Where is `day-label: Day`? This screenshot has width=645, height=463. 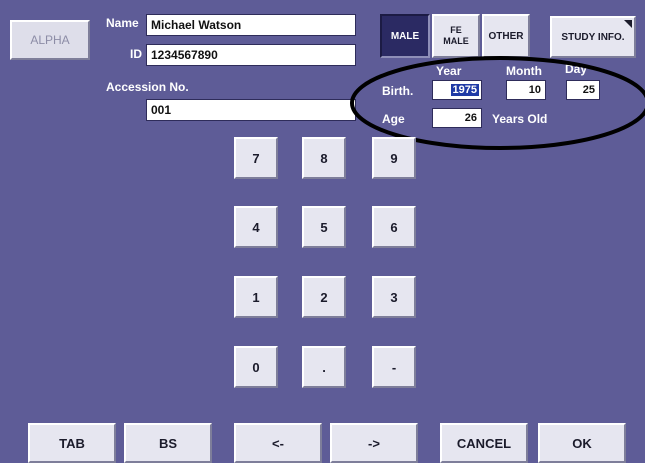 day-label: Day is located at coordinates (576, 69).